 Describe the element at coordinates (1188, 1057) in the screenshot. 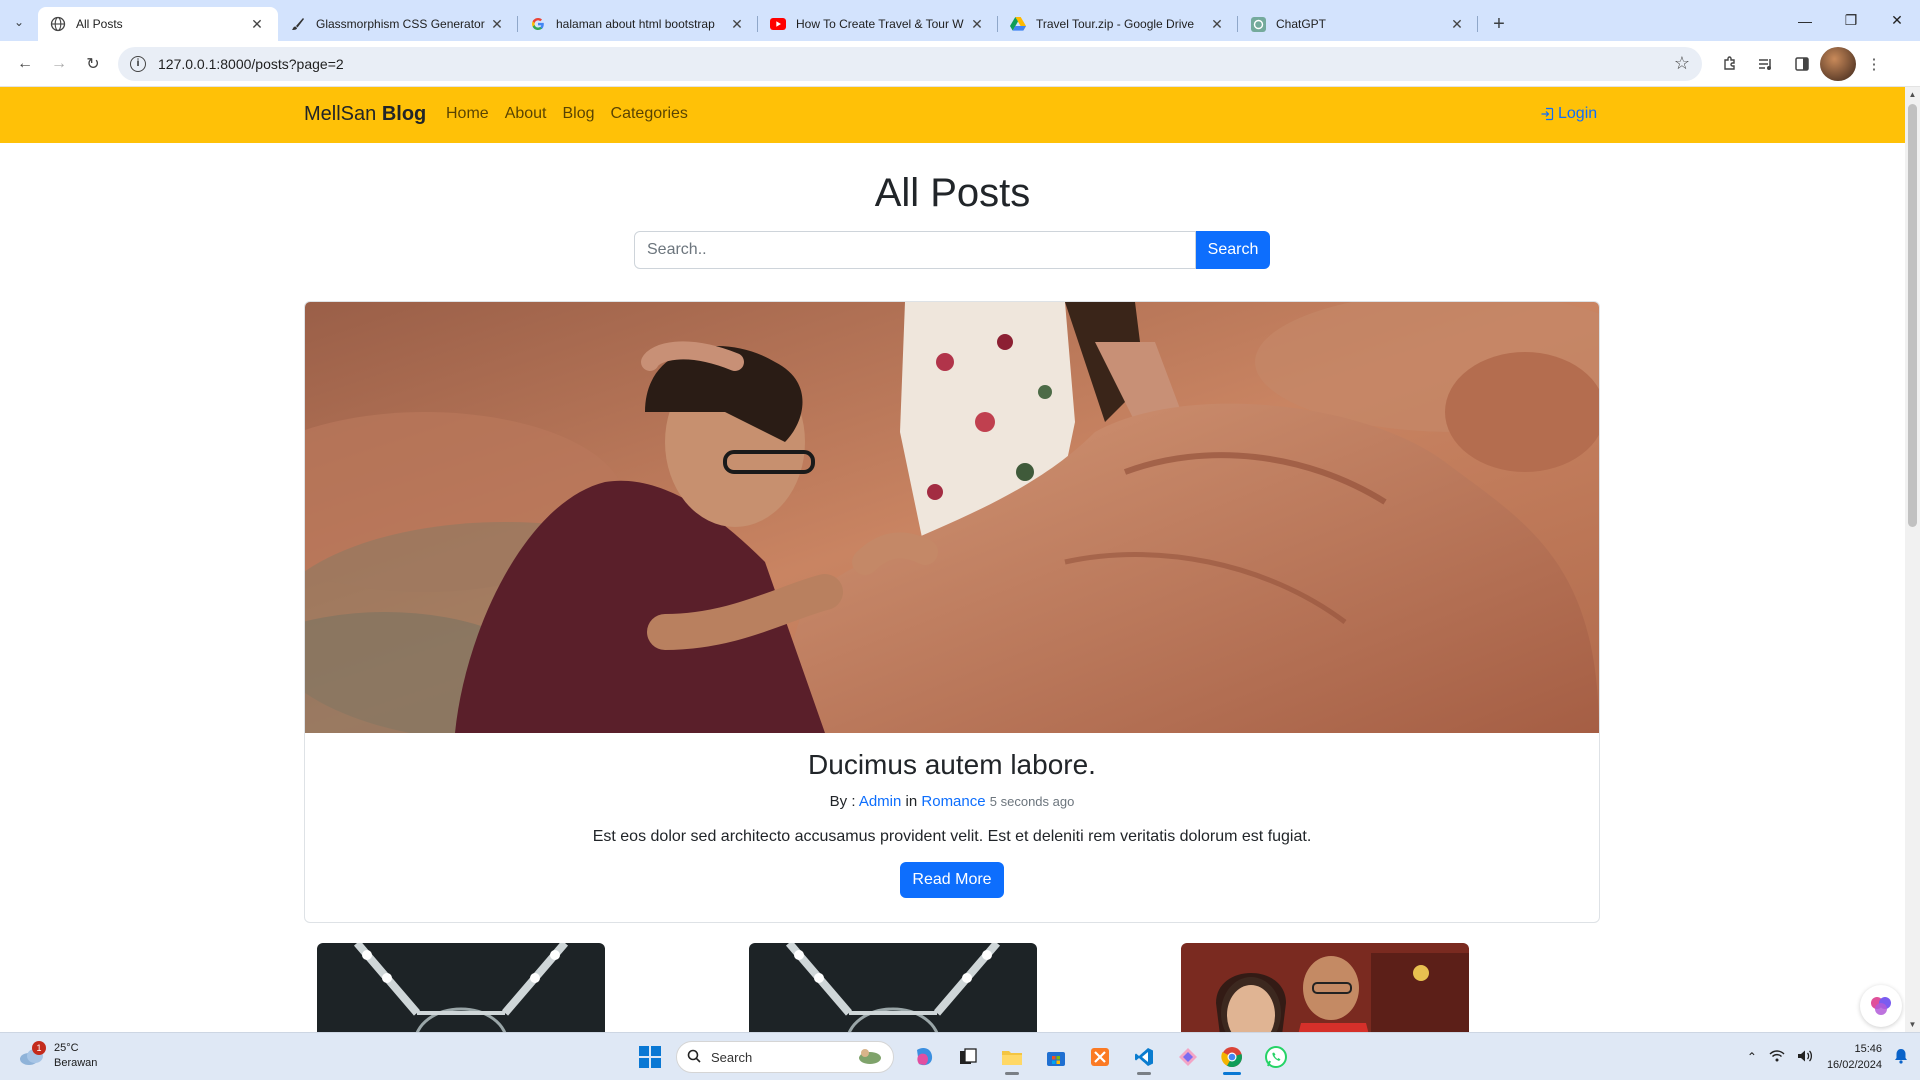

I see `git-diamond-icon` at that location.